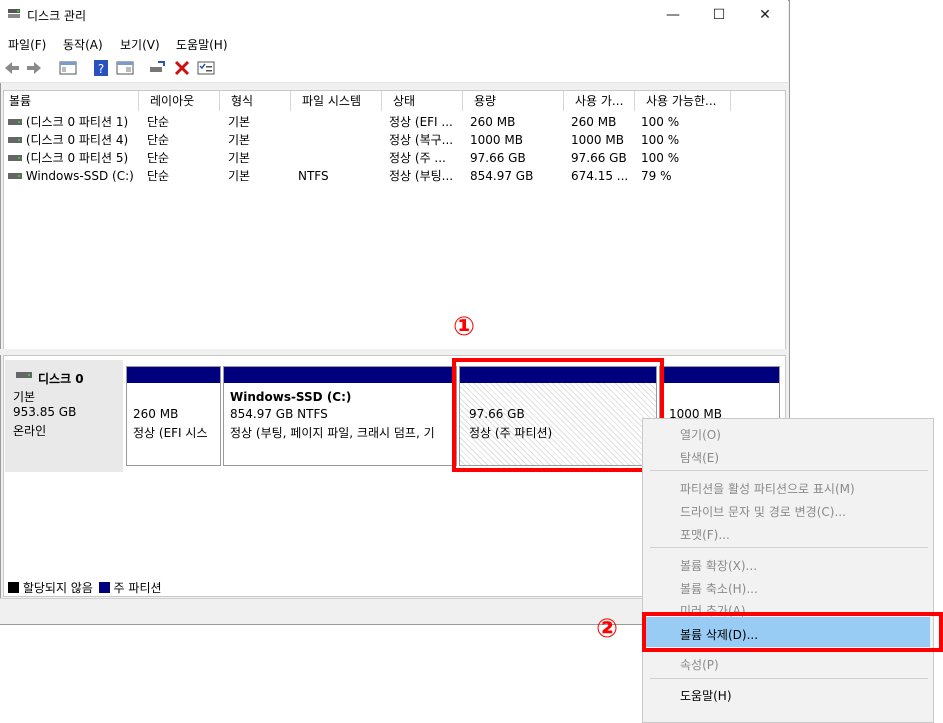  I want to click on table-row: Windows-SSD (C:), so click(73, 176).